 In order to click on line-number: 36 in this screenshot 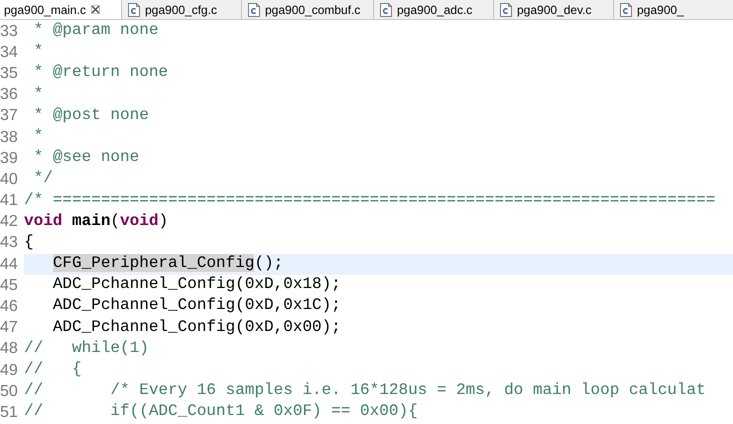, I will do `click(9, 95)`.